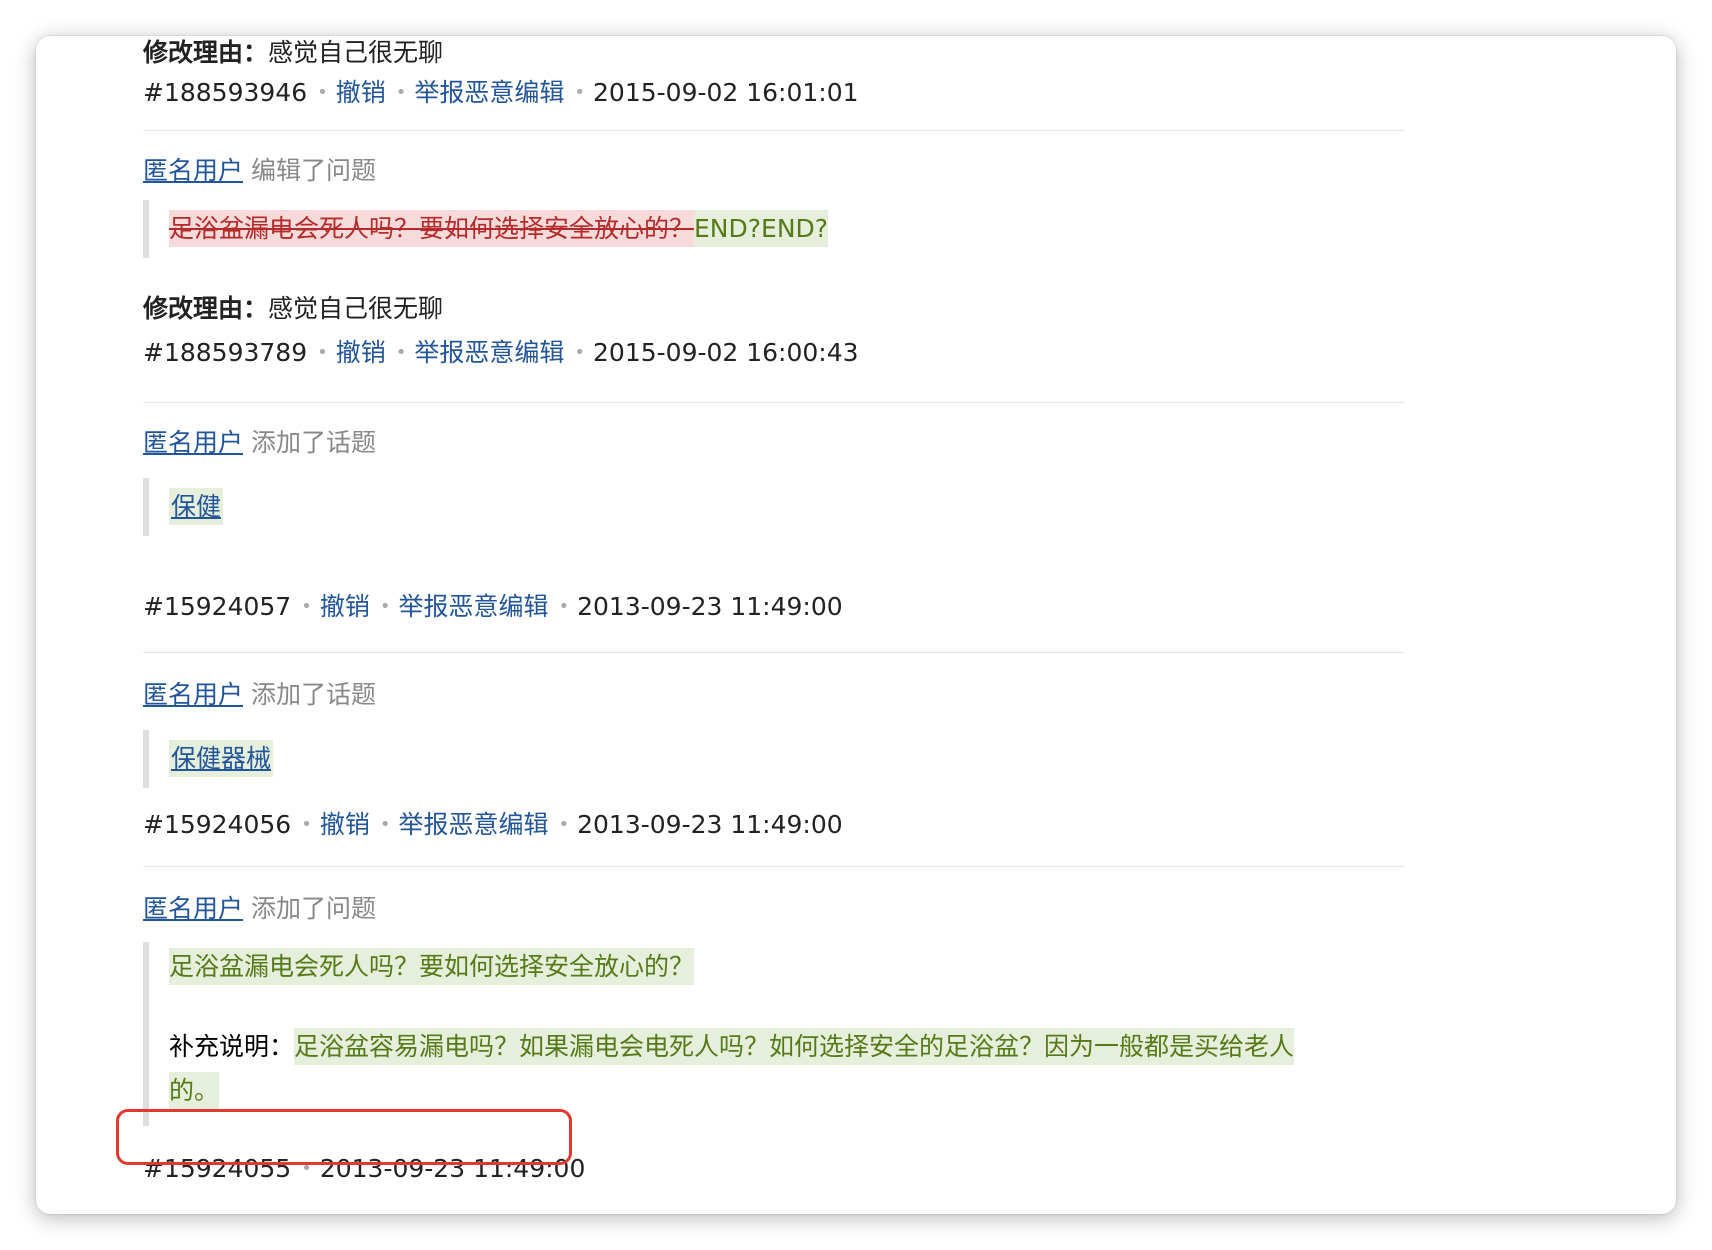  Describe the element at coordinates (432, 966) in the screenshot. I see `question-title: 足浴盆漏电会死人吗？要如何选择安全放心的？` at that location.